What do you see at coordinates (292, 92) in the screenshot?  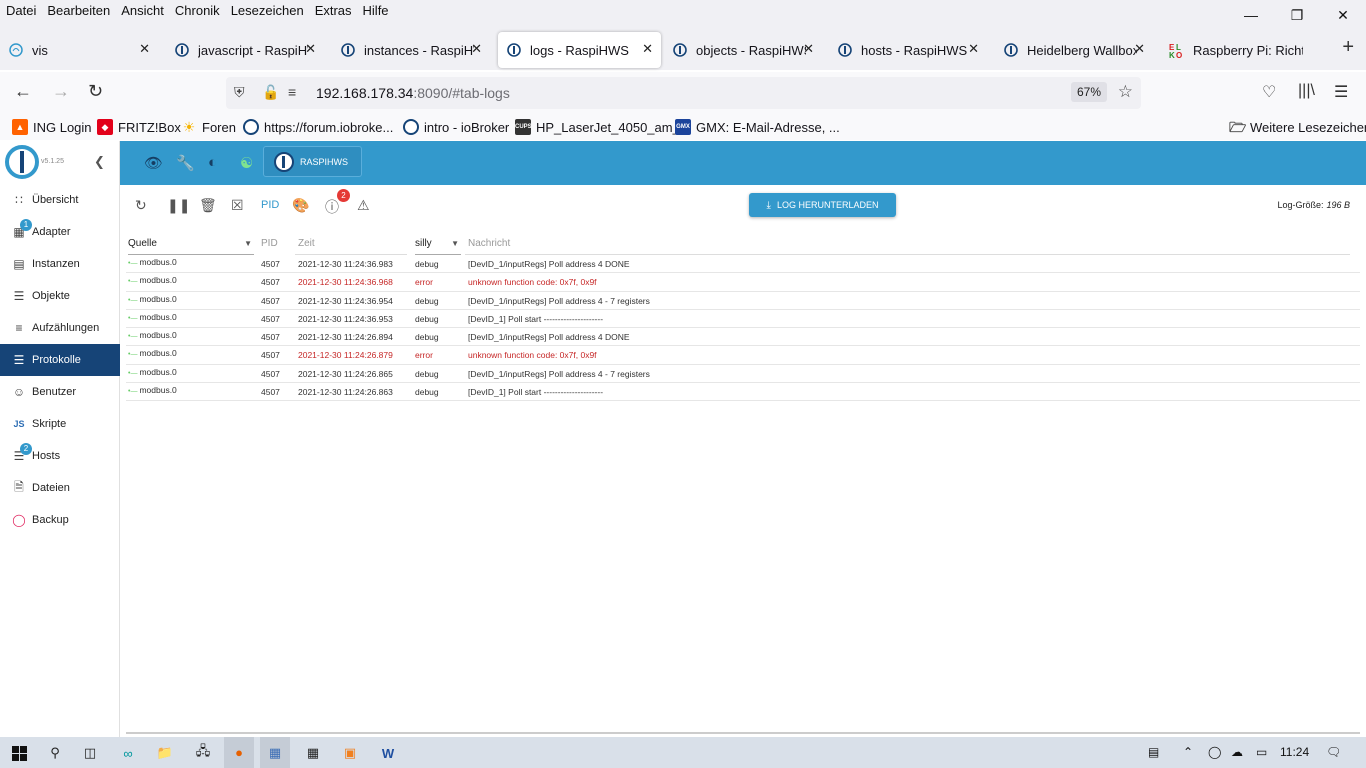 I see `permissions-icon: ≡` at bounding box center [292, 92].